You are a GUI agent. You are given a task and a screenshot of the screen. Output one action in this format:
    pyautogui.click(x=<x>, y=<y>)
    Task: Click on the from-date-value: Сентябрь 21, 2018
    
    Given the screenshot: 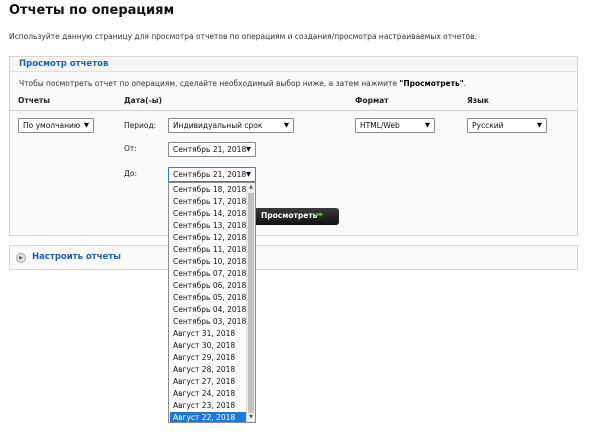 What is the action you would take?
    pyautogui.click(x=210, y=149)
    